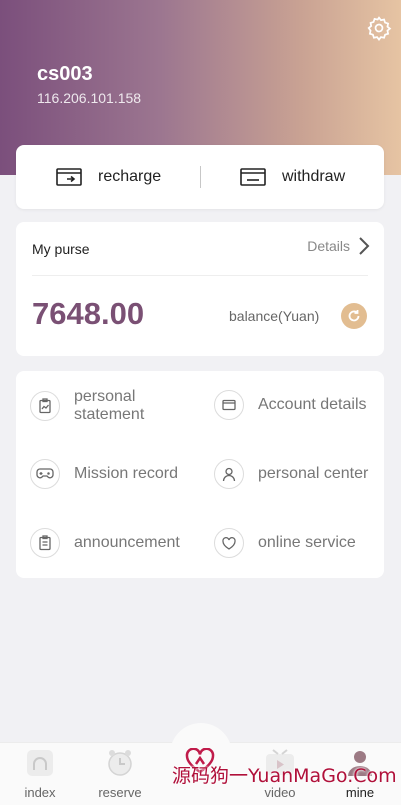  I want to click on menu-item-announcement: announcement, so click(105, 543).